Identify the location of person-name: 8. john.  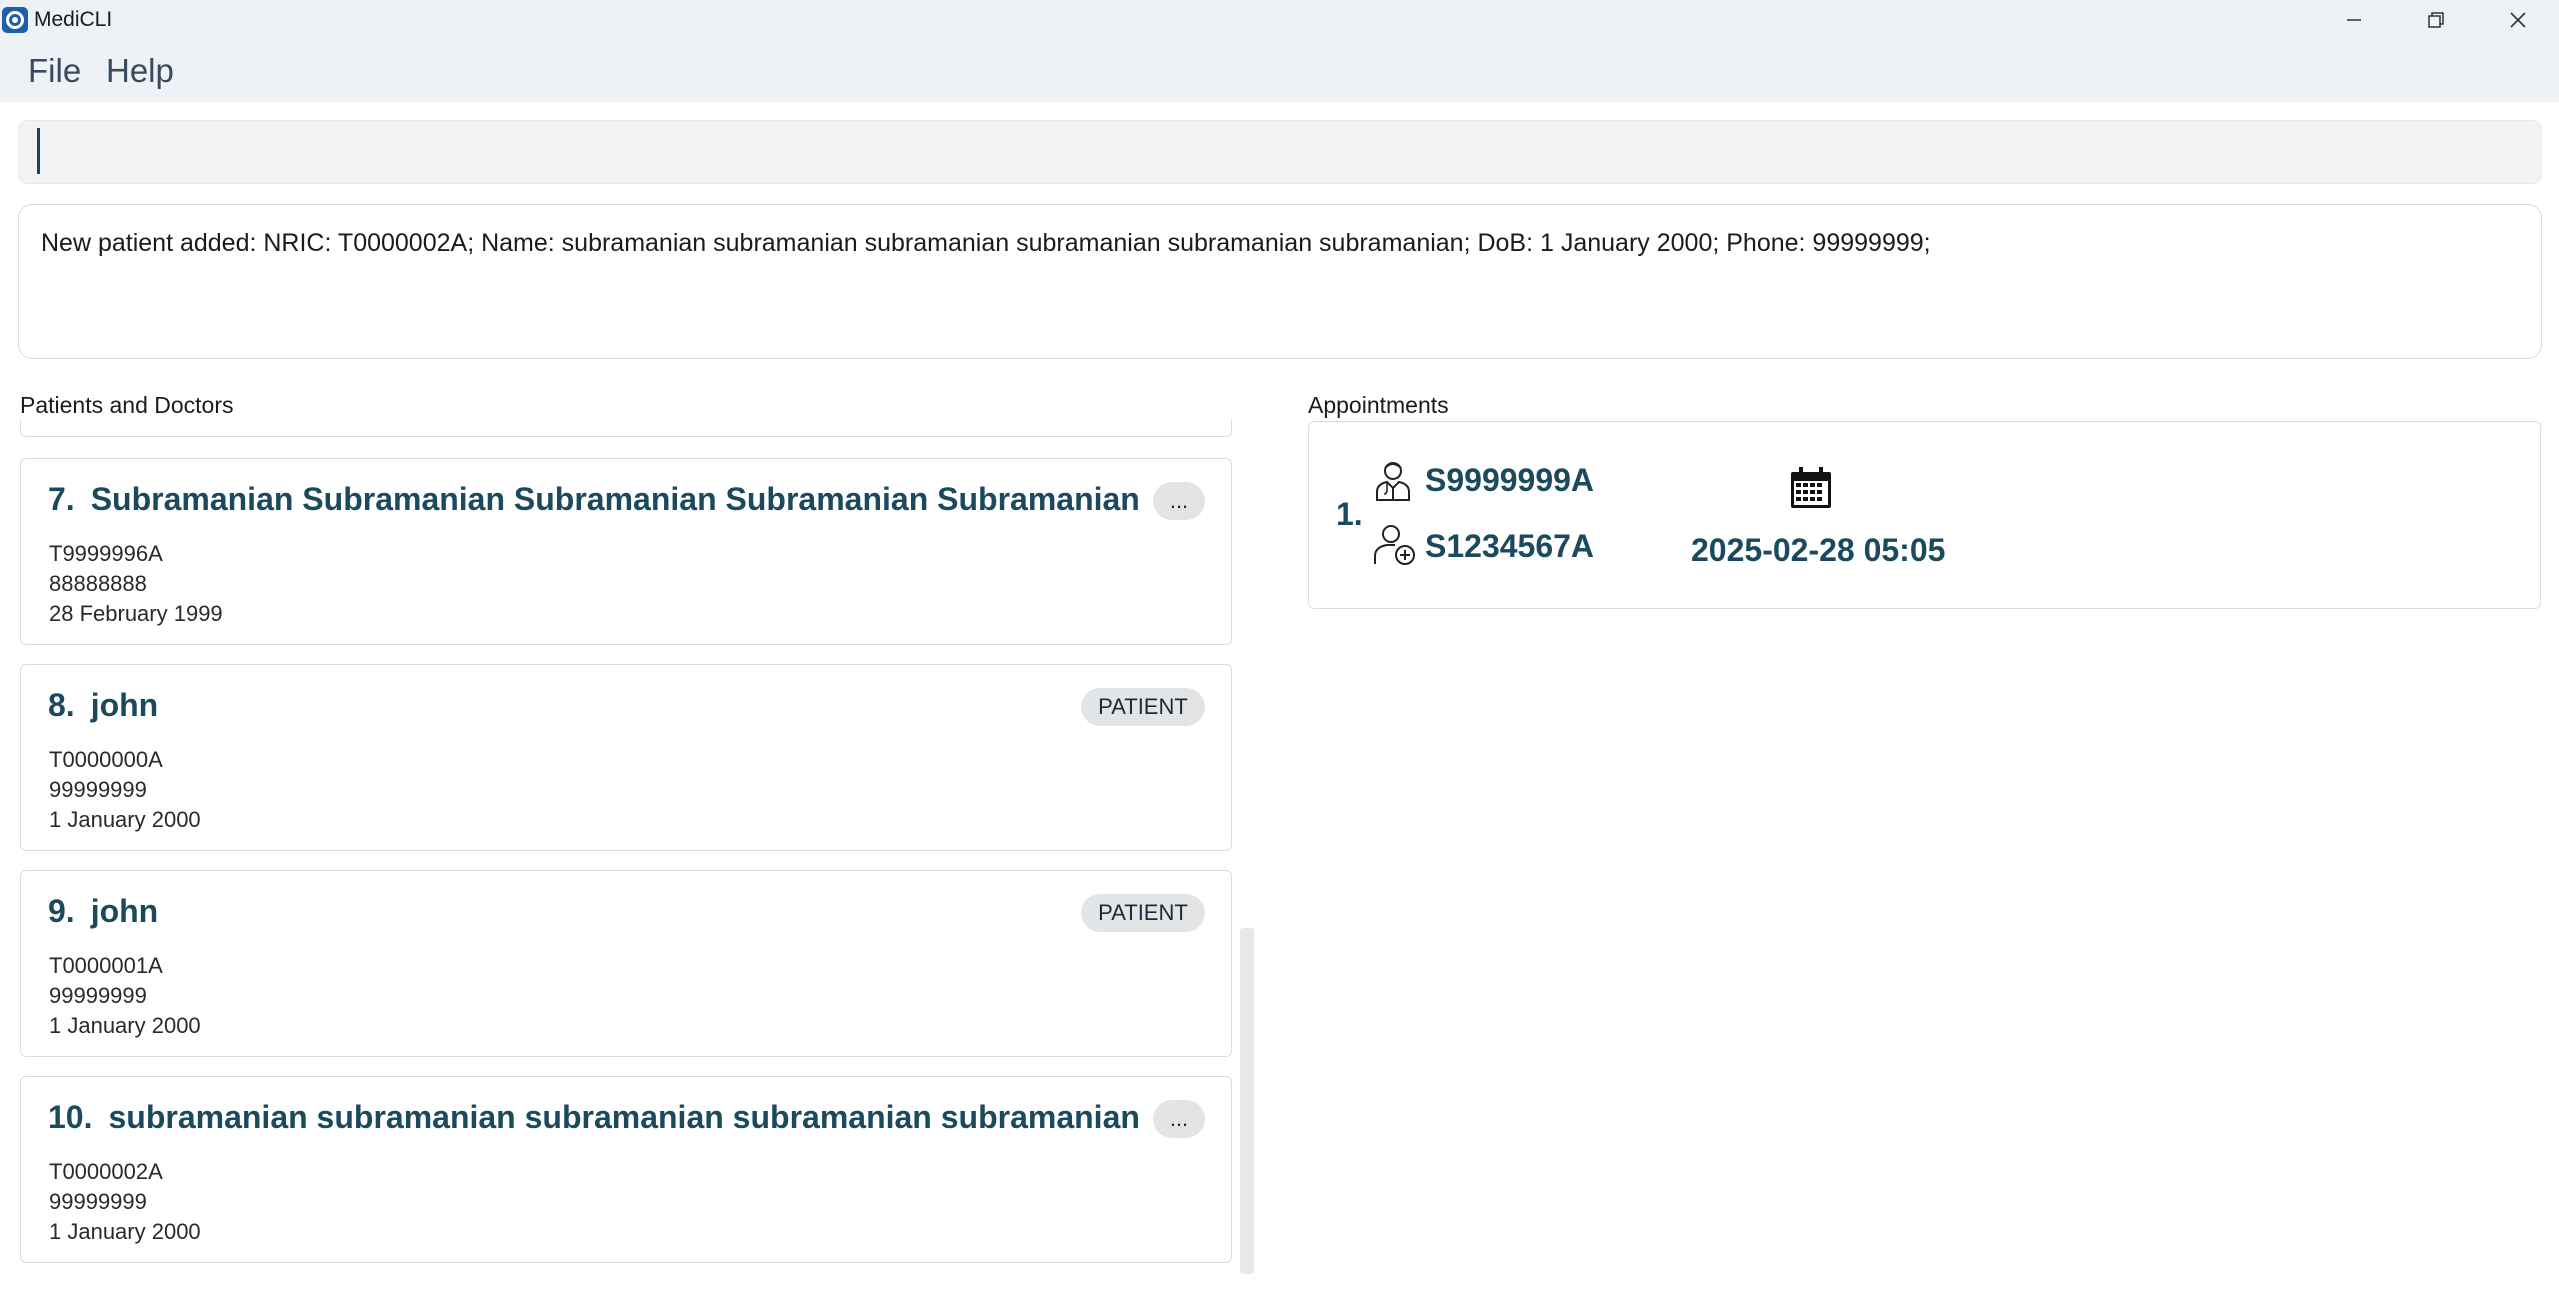
(103, 705).